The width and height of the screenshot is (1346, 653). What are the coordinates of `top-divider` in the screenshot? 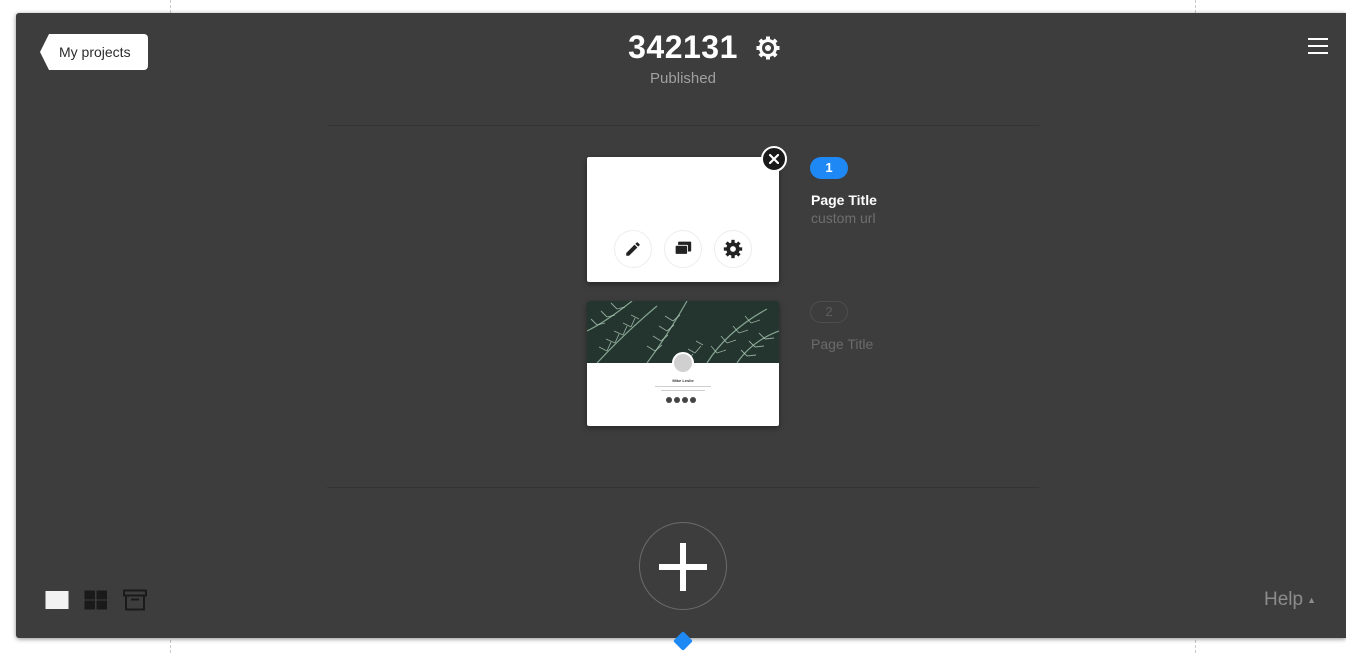 It's located at (683, 125).